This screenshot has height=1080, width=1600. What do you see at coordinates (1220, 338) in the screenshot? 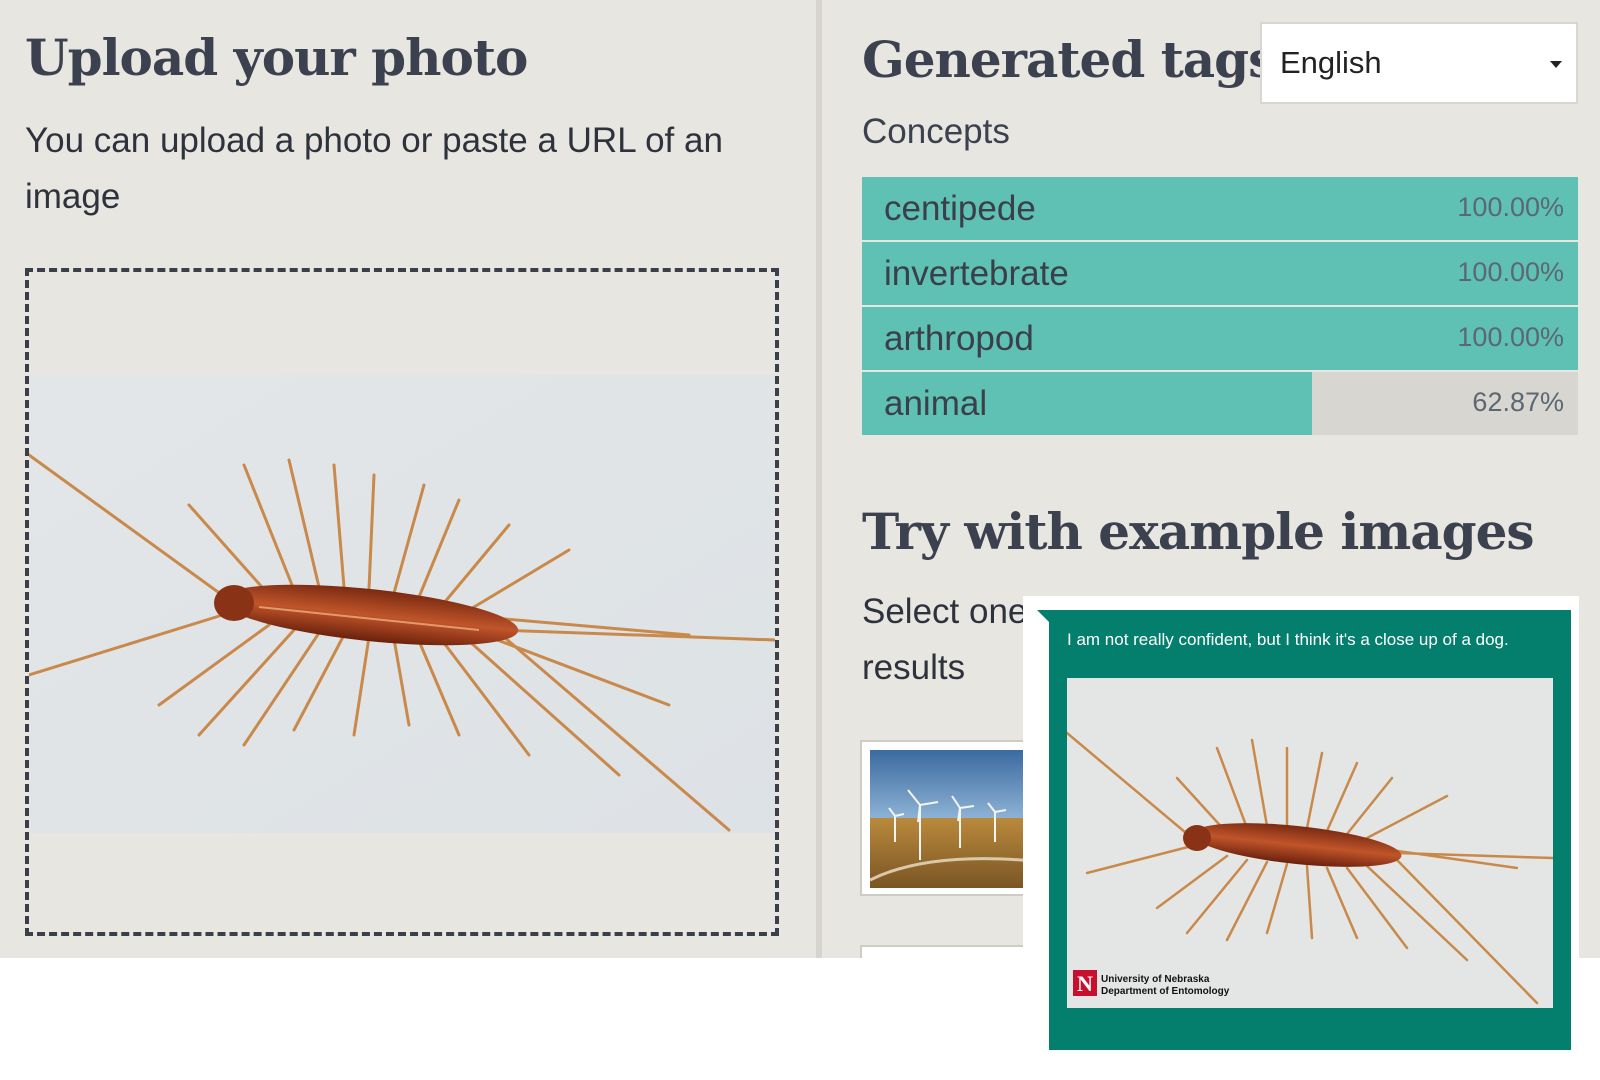
I see `concept-row: arthropod 100.00%` at bounding box center [1220, 338].